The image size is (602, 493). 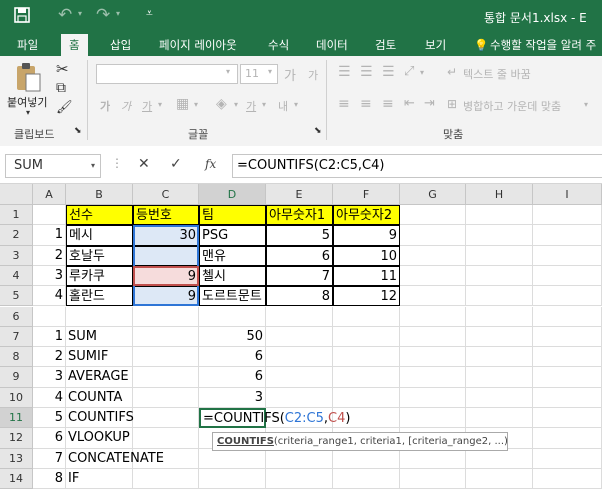 I want to click on tab-data: 데이터, so click(x=332, y=45).